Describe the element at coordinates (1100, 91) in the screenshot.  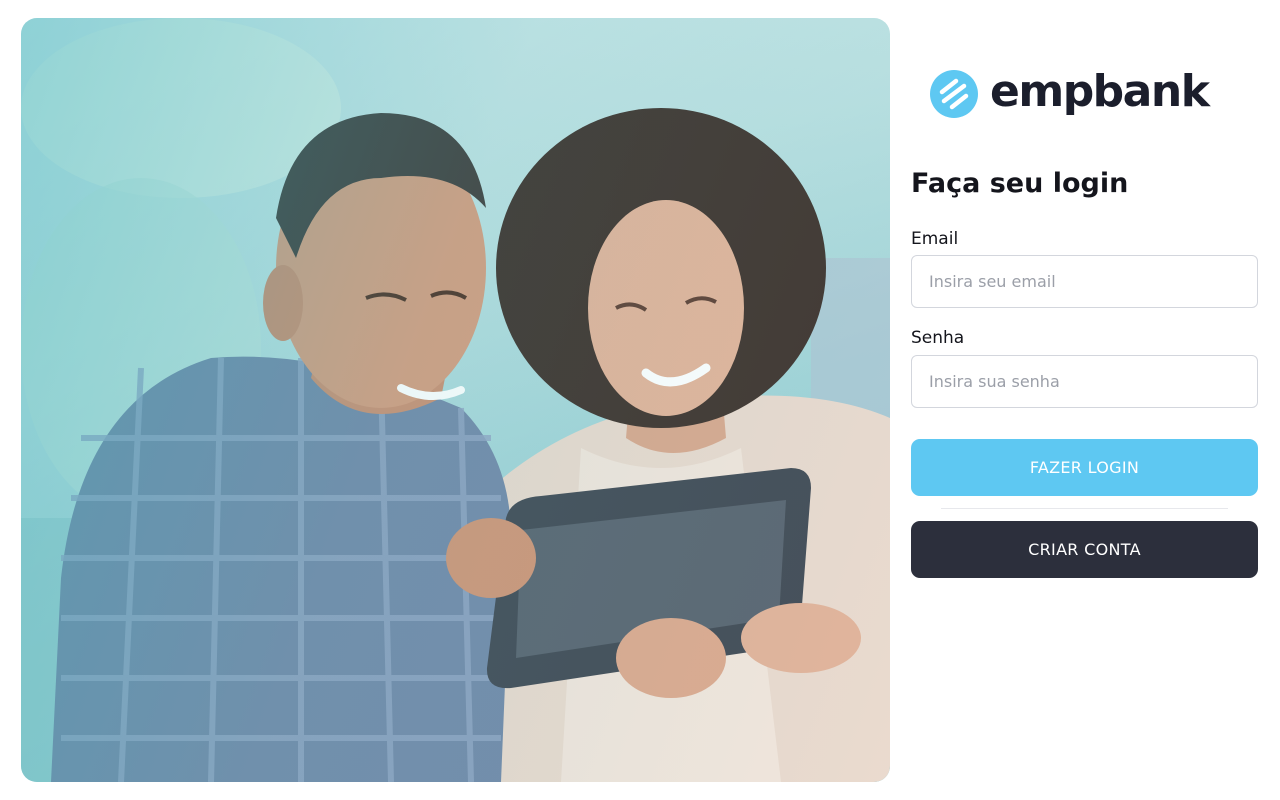
I see `brand-name: empbank` at that location.